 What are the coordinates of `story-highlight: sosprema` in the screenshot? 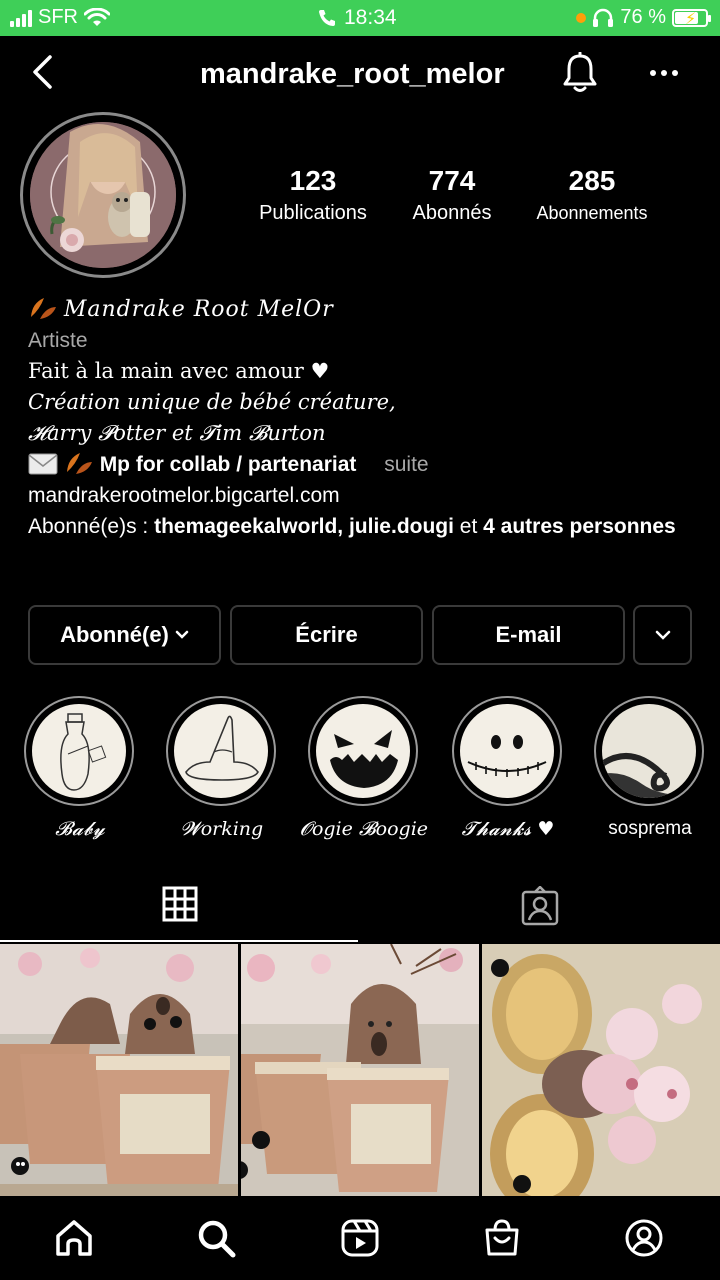 It's located at (650, 768).